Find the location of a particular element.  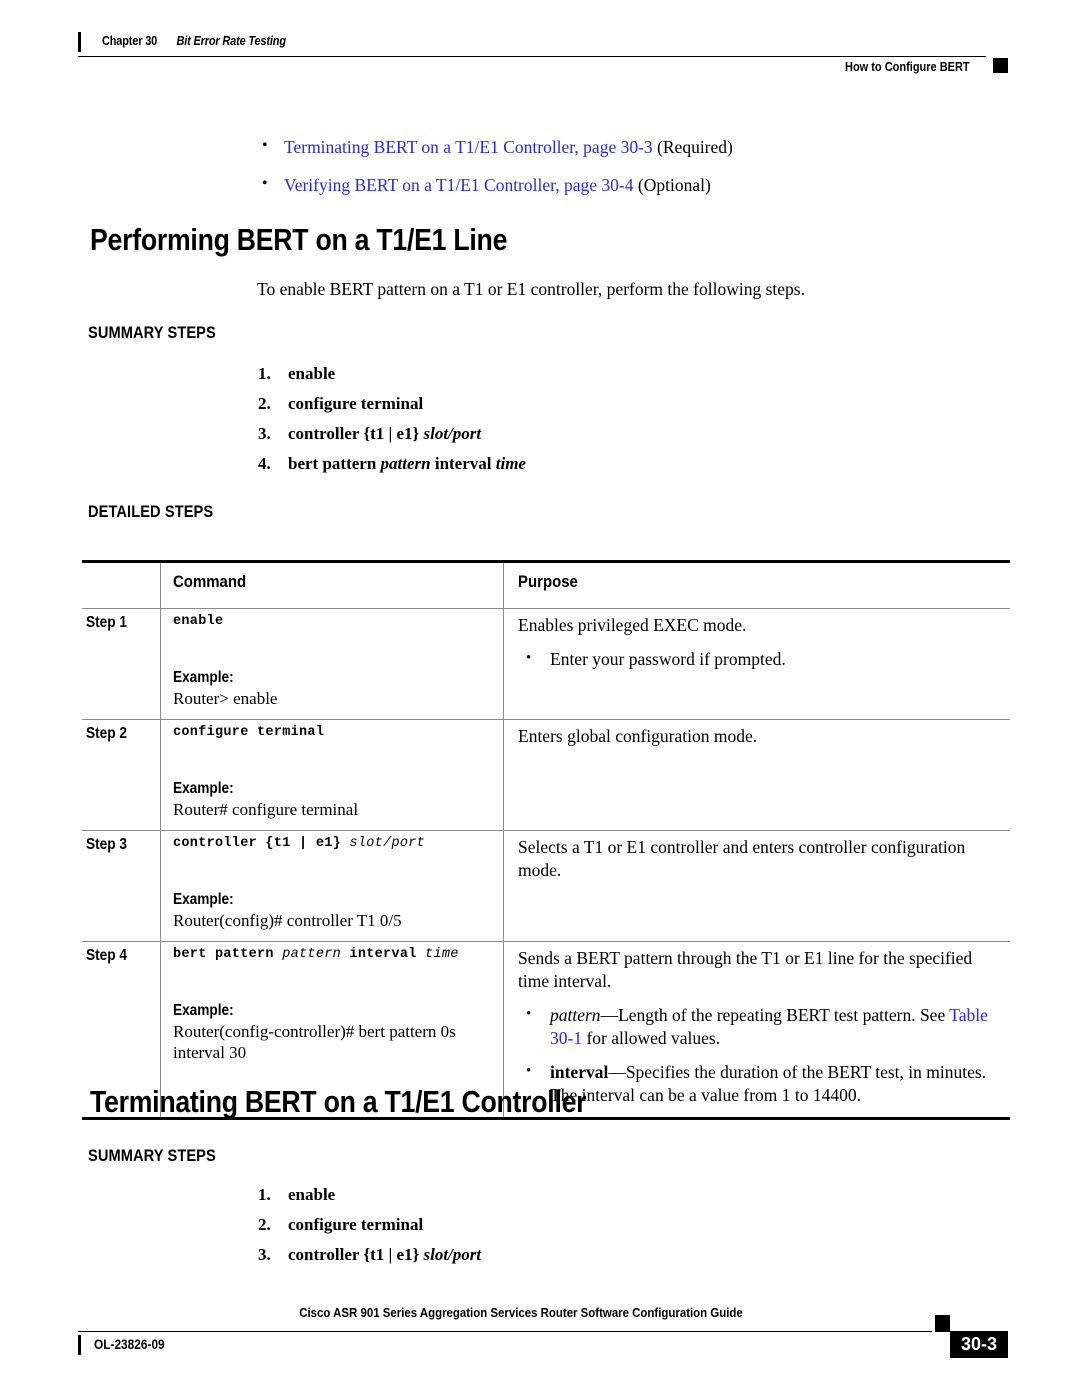

table-cell-step: Step 1 is located at coordinates (106, 622).